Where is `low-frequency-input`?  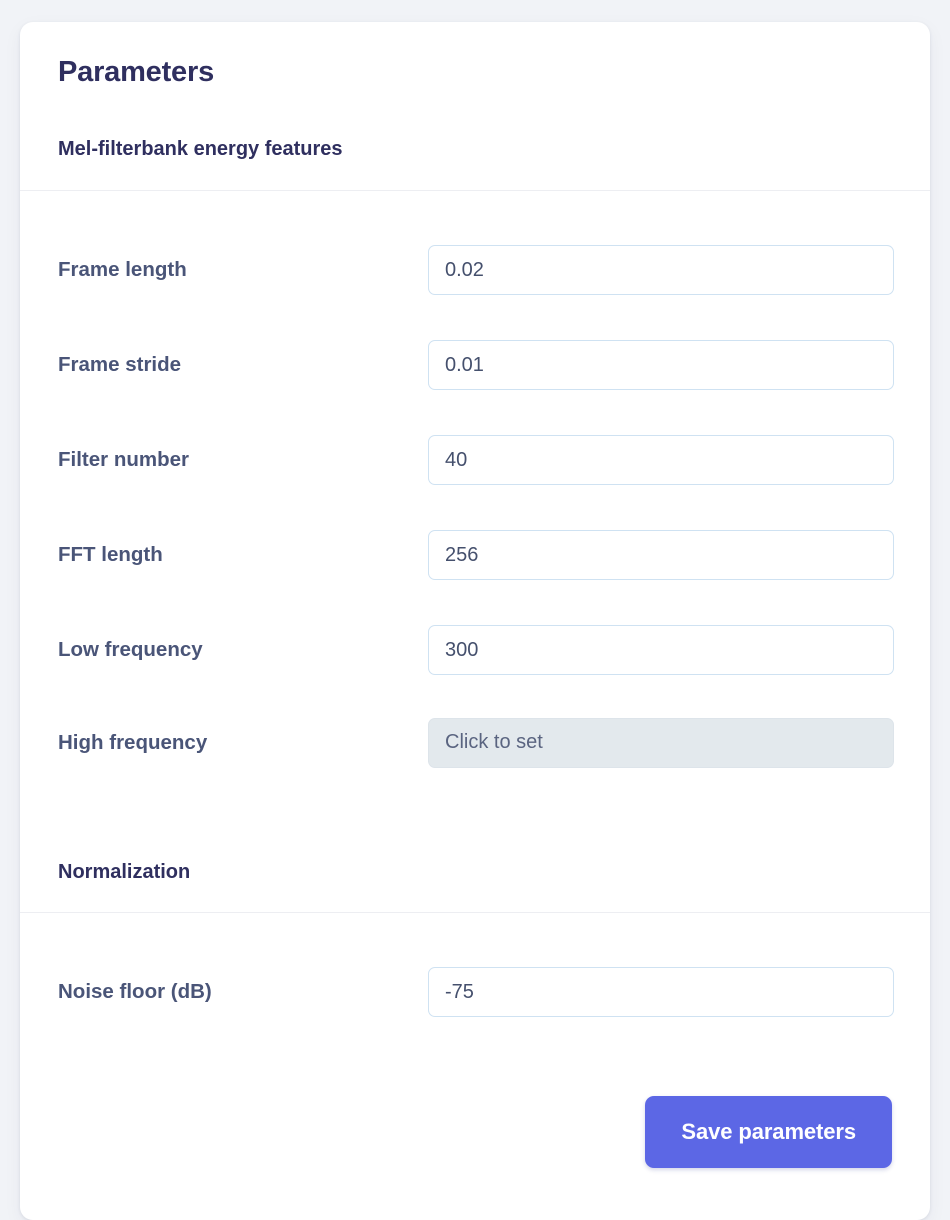 low-frequency-input is located at coordinates (661, 650).